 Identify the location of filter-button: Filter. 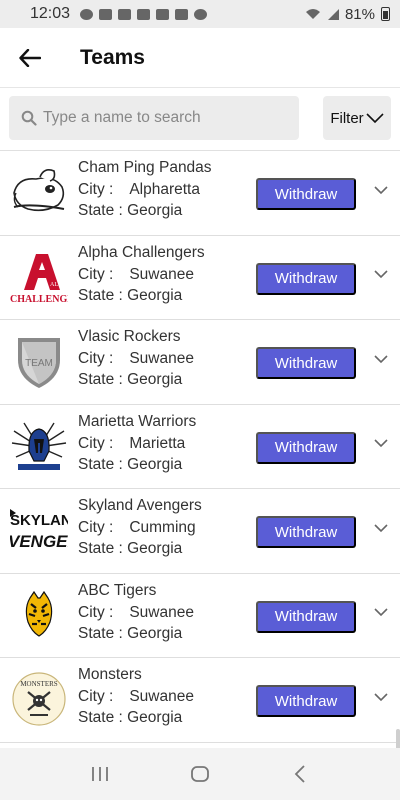
(357, 118).